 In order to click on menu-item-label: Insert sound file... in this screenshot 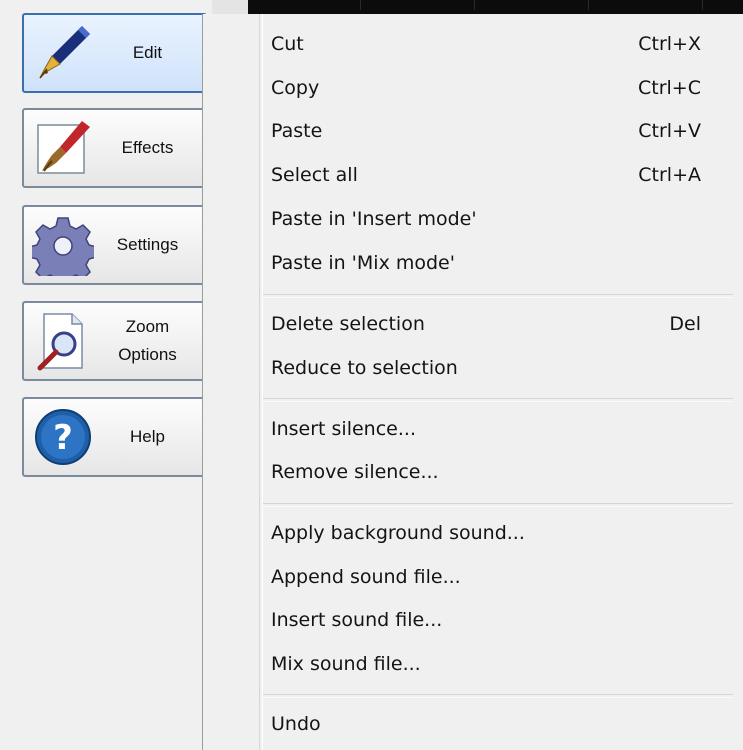, I will do `click(357, 620)`.